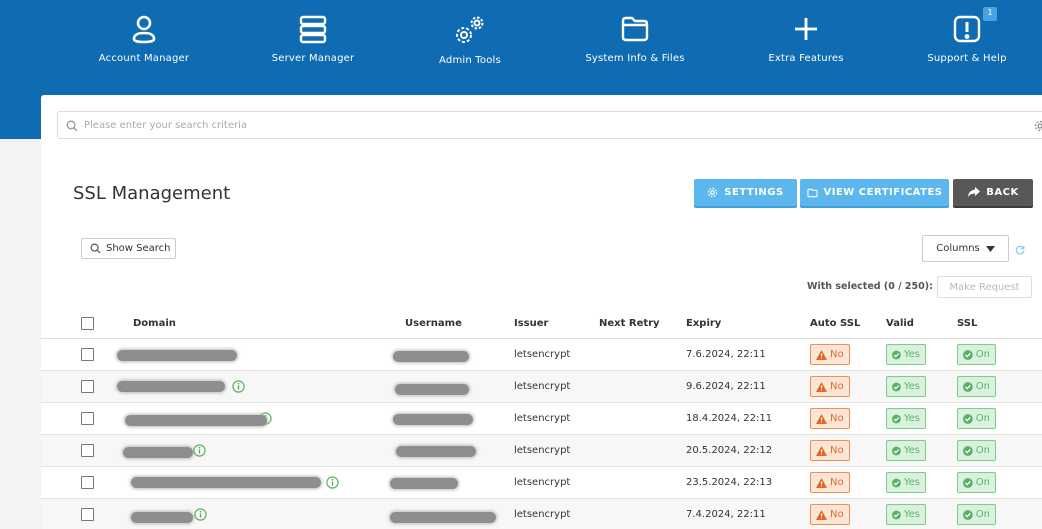  What do you see at coordinates (835, 323) in the screenshot?
I see `column-header-auto-ssl: Auto SSL` at bounding box center [835, 323].